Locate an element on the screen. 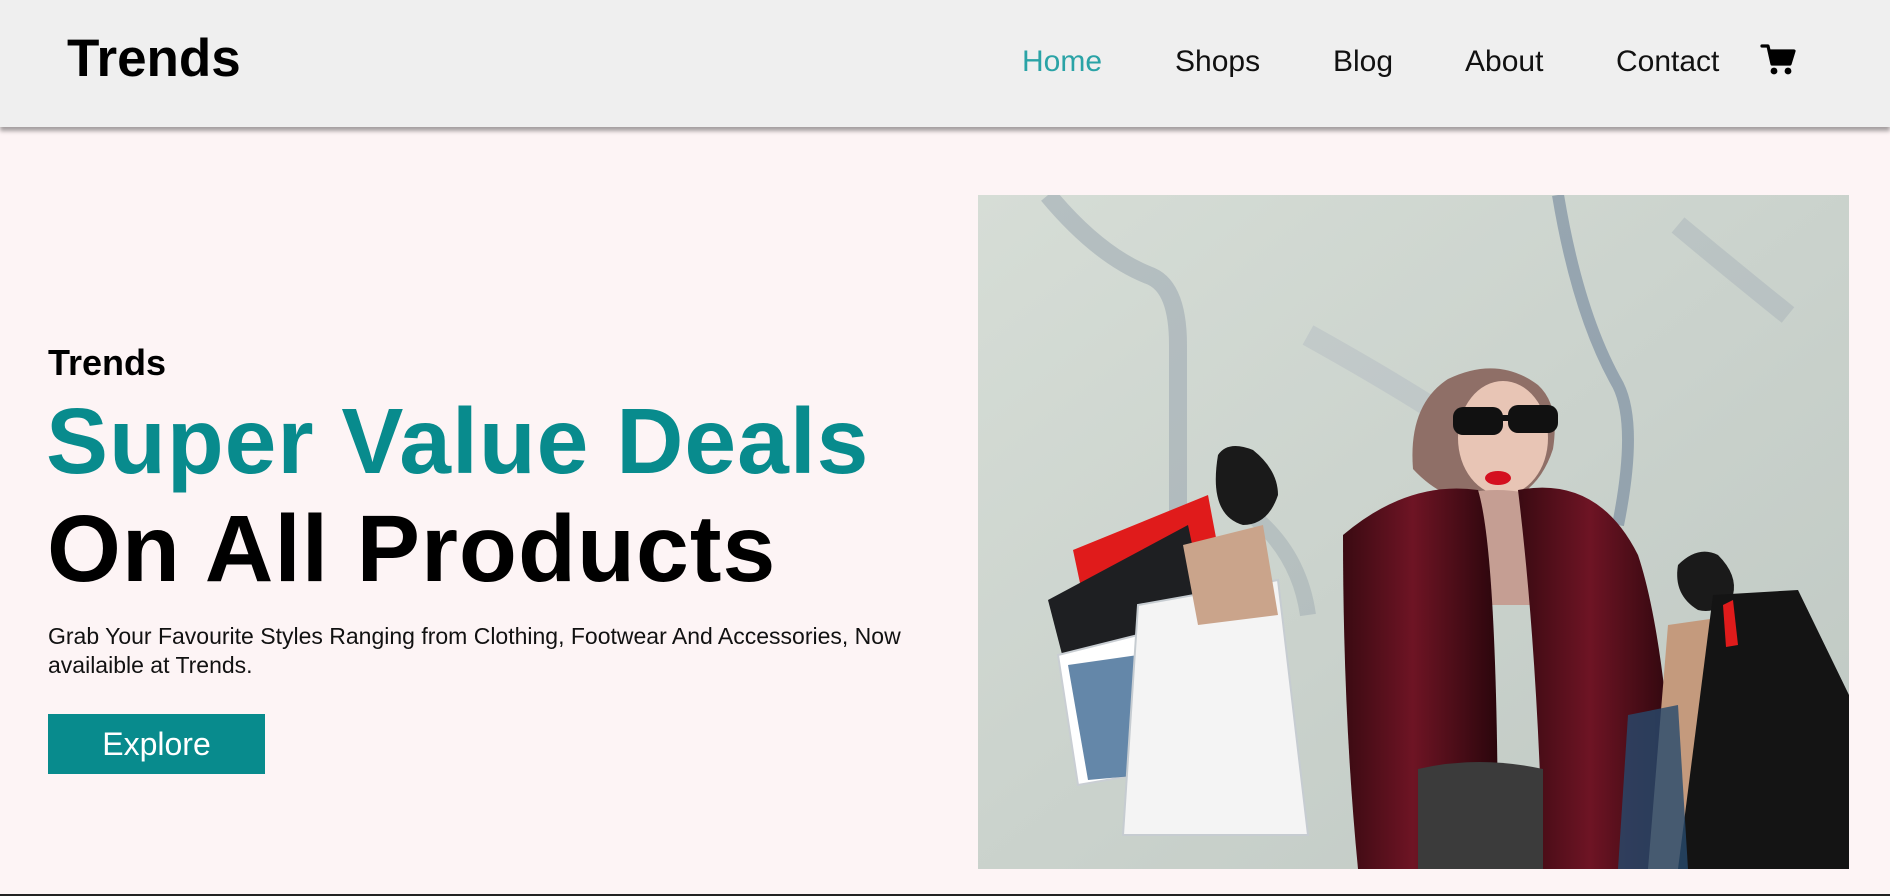 The height and width of the screenshot is (896, 1890). hero-headline: Super Value Deals is located at coordinates (458, 441).